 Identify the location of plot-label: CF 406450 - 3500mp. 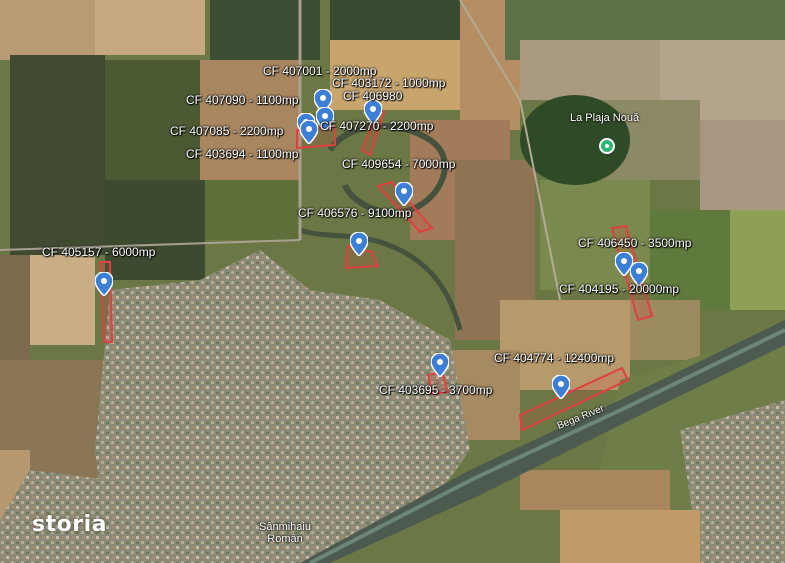
(635, 243).